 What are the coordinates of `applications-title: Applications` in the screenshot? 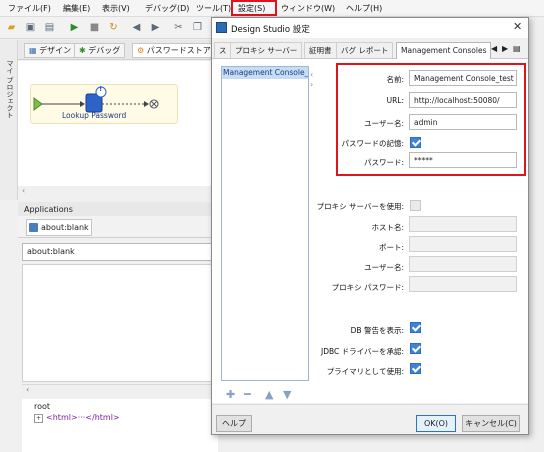 It's located at (48, 209).